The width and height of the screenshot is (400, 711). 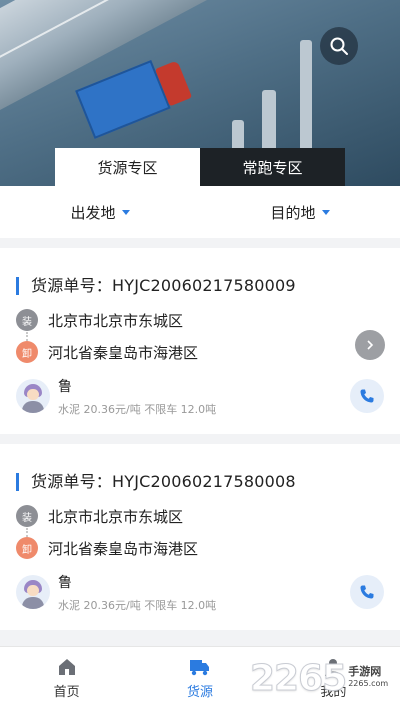 I want to click on watermark-en: 2265.com, so click(x=368, y=683).